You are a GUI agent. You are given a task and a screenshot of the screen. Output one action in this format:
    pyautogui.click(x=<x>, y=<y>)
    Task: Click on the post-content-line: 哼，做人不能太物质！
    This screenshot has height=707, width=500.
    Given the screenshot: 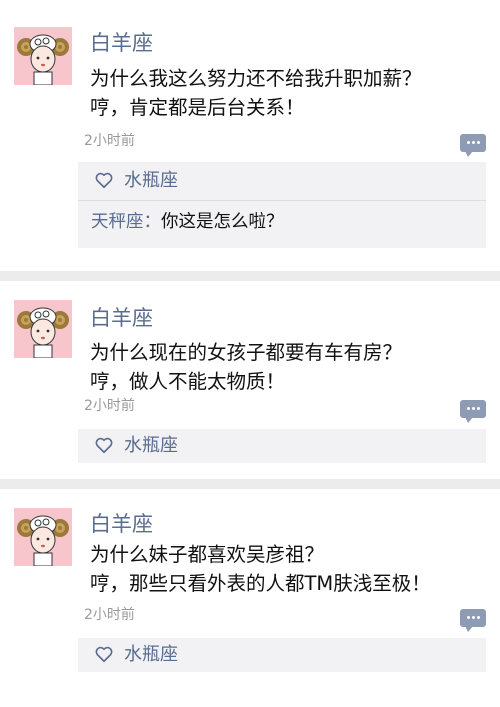 What is the action you would take?
    pyautogui.click(x=188, y=381)
    